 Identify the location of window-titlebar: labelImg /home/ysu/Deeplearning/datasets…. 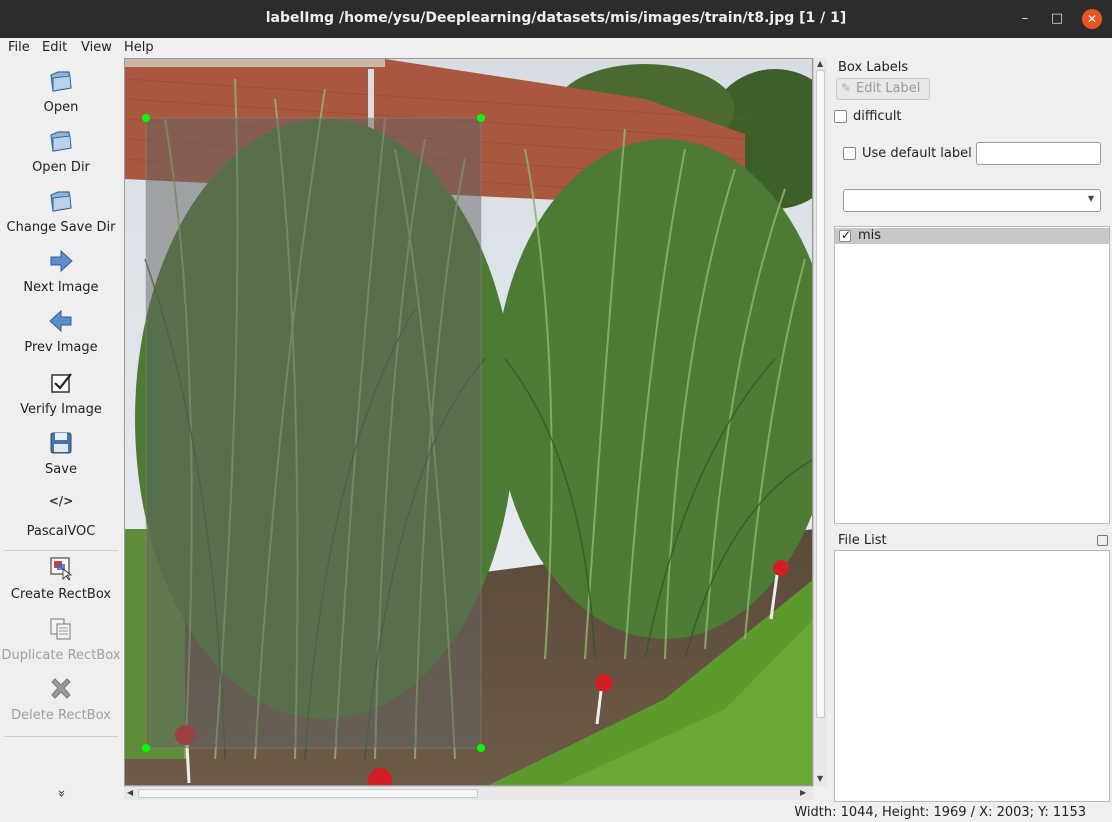
(556, 19).